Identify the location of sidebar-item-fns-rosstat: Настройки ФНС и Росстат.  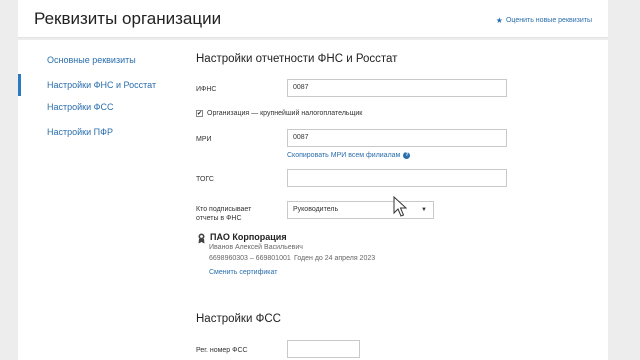
(98, 85).